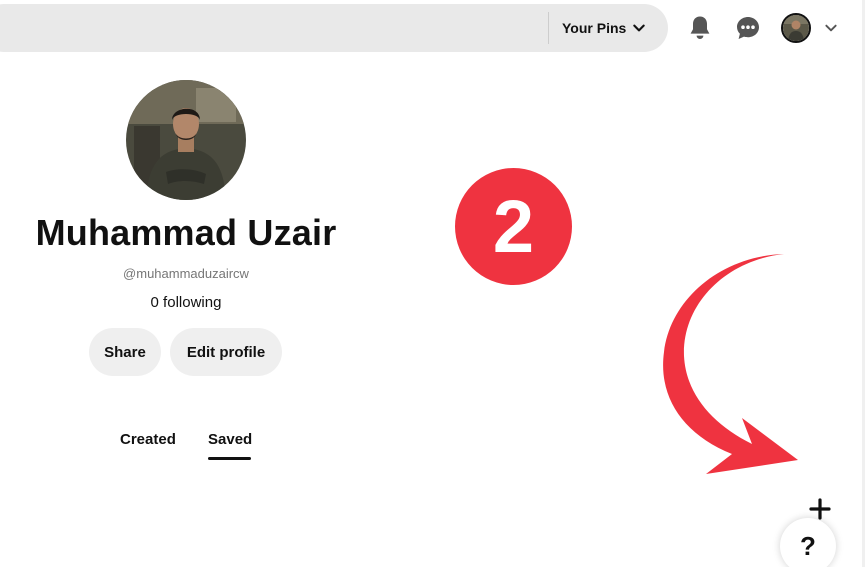 This screenshot has width=865, height=567. I want to click on notifications-button, so click(700, 28).